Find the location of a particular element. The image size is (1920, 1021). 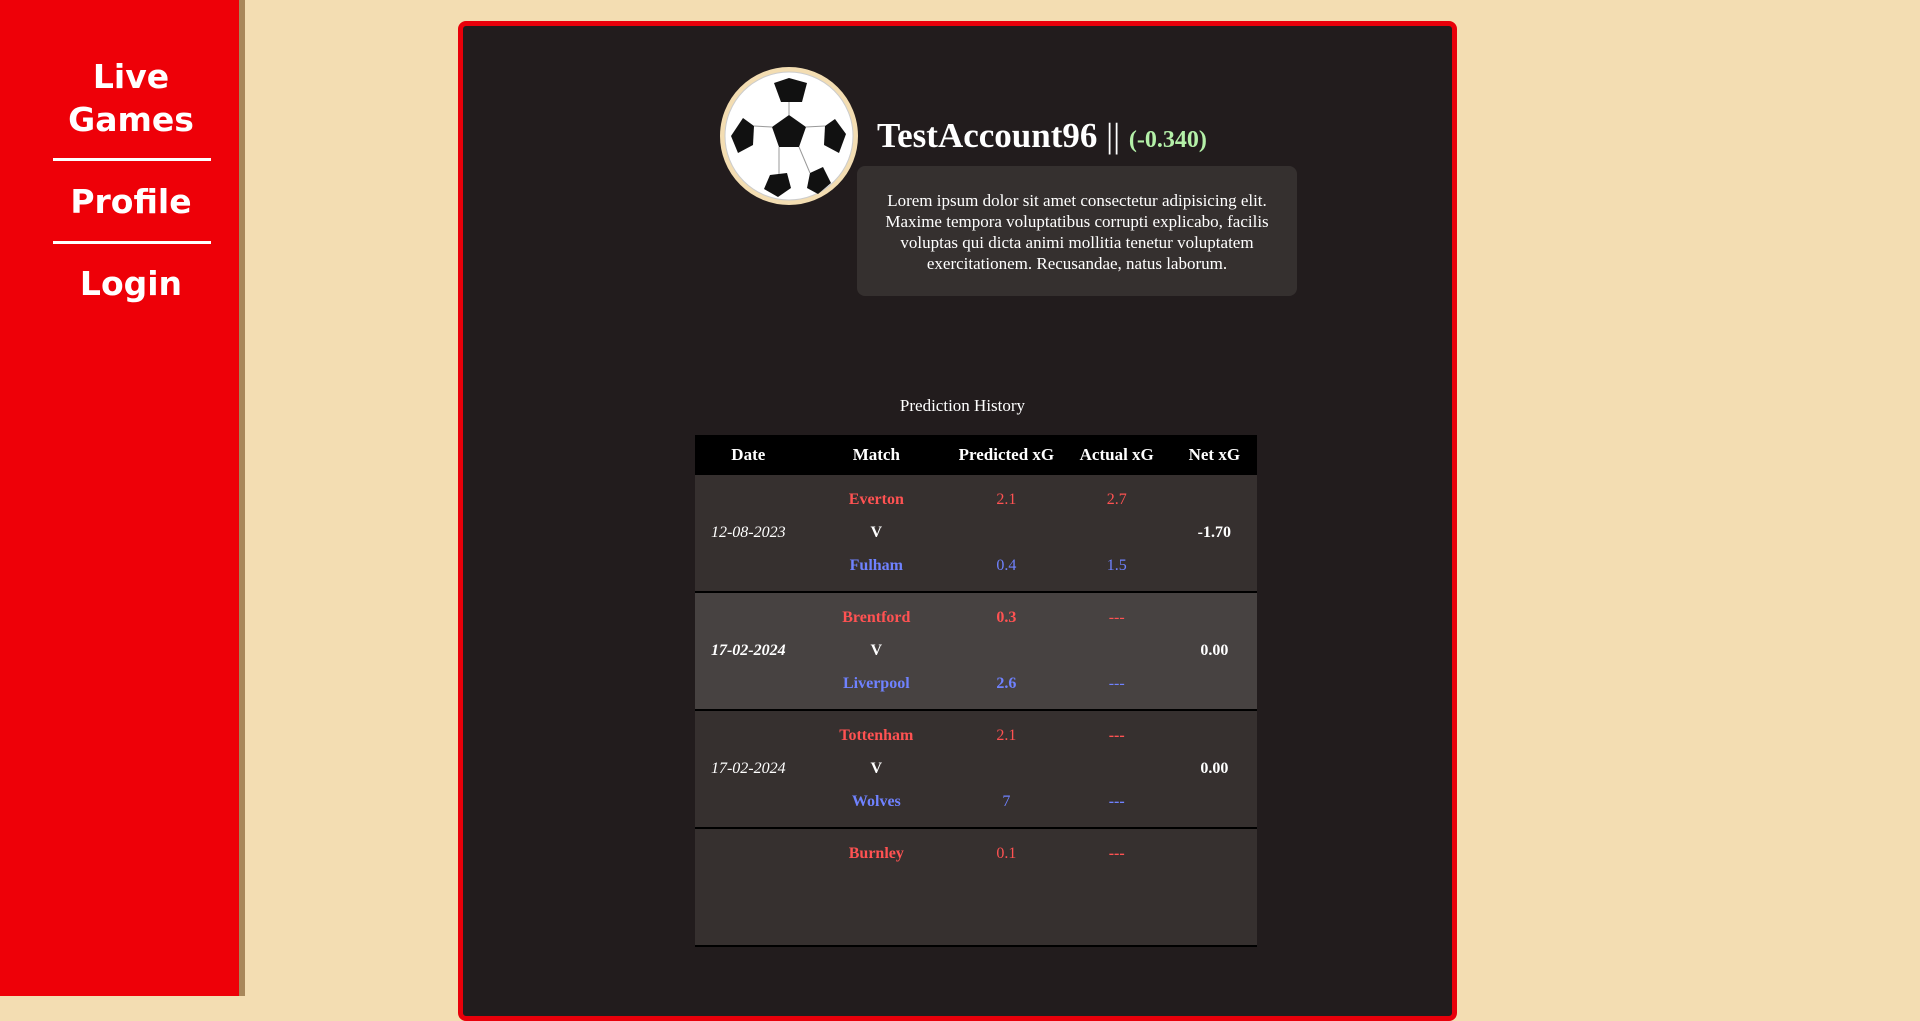

profile-header: TestAccount96 || (-0.340) is located at coordinates (1042, 136).